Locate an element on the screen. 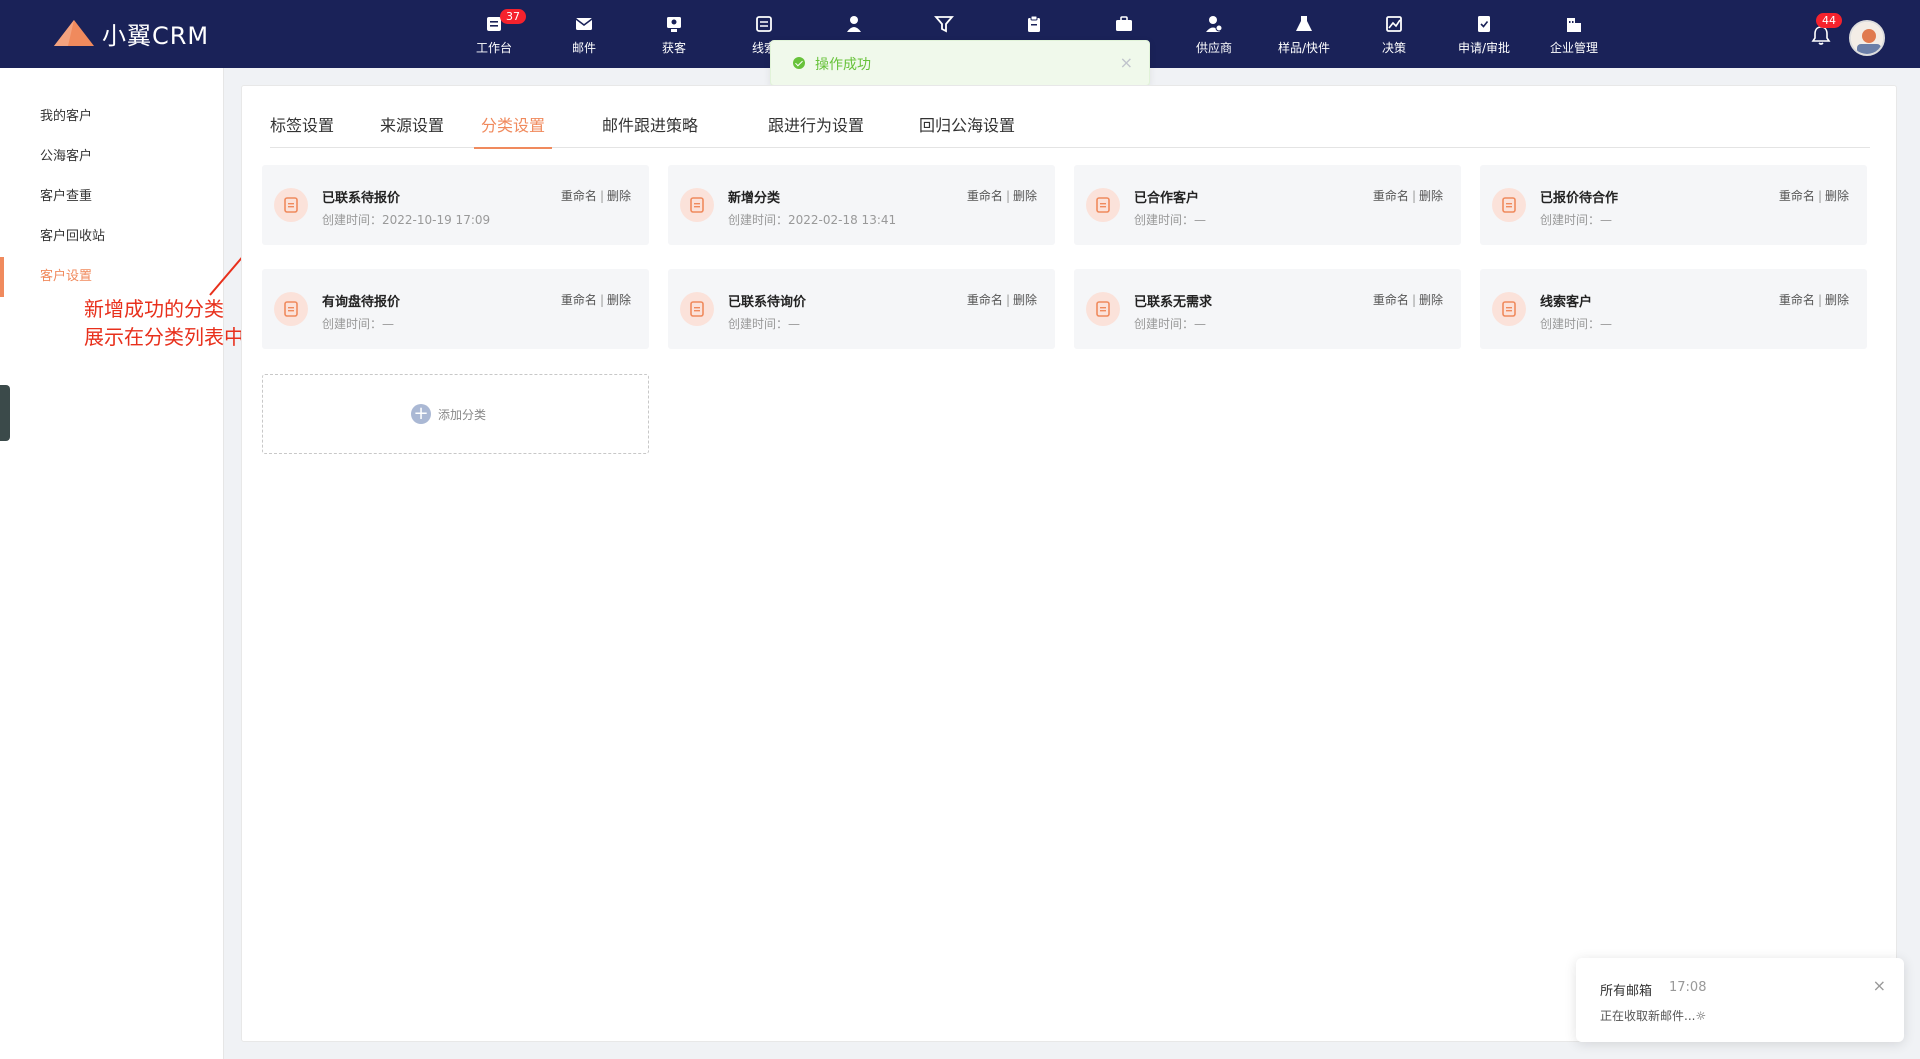  briefcase-icon is located at coordinates (1124, 23).